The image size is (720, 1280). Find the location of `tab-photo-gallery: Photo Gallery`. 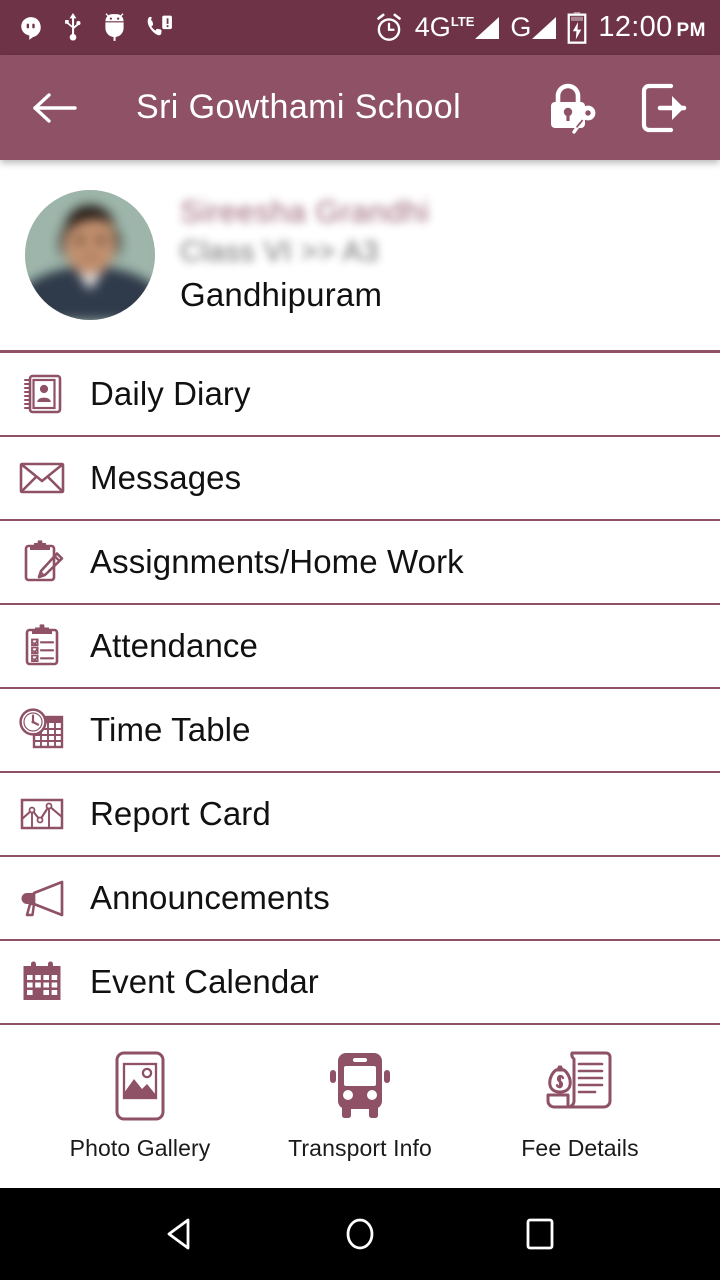

tab-photo-gallery: Photo Gallery is located at coordinates (140, 1105).